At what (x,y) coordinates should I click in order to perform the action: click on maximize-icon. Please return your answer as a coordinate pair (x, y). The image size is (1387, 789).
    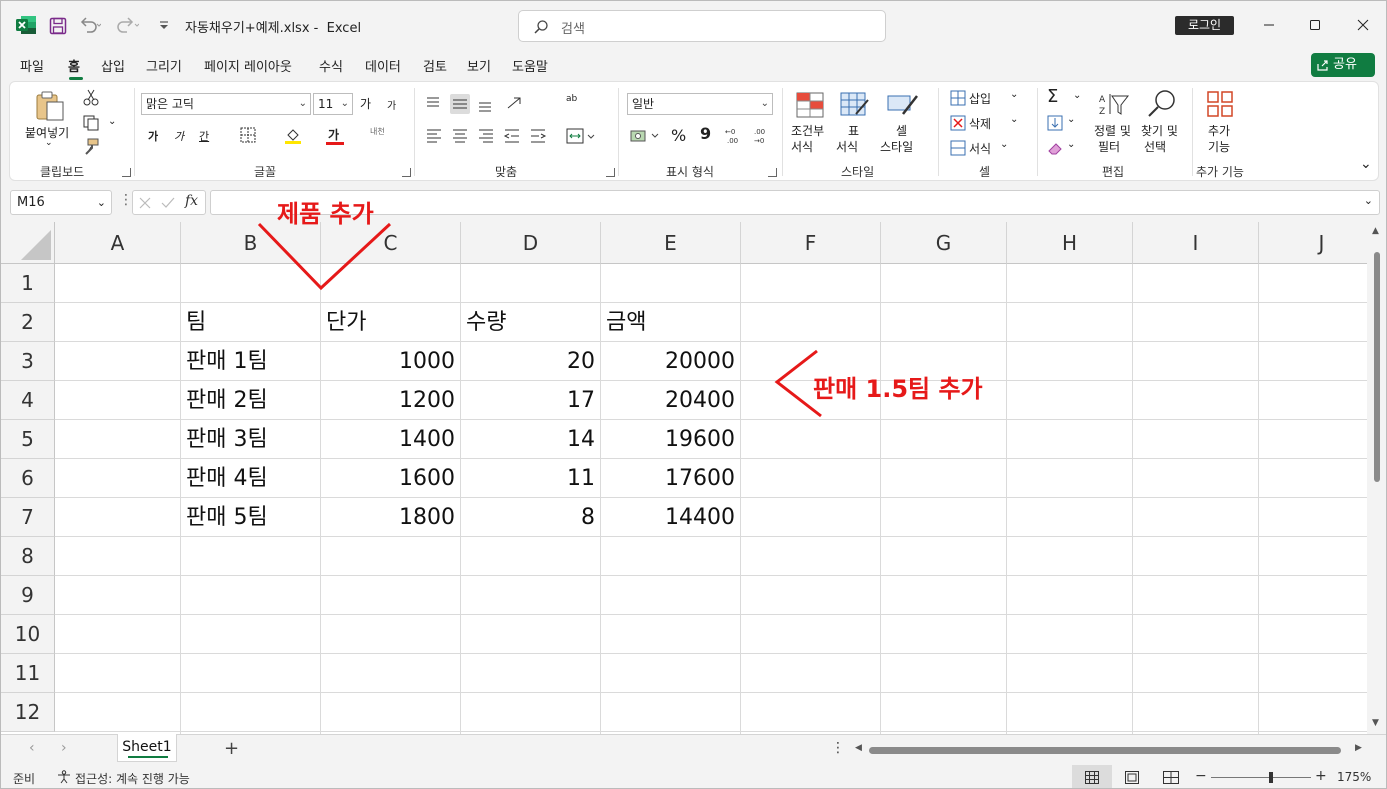
    Looking at the image, I should click on (1315, 25).